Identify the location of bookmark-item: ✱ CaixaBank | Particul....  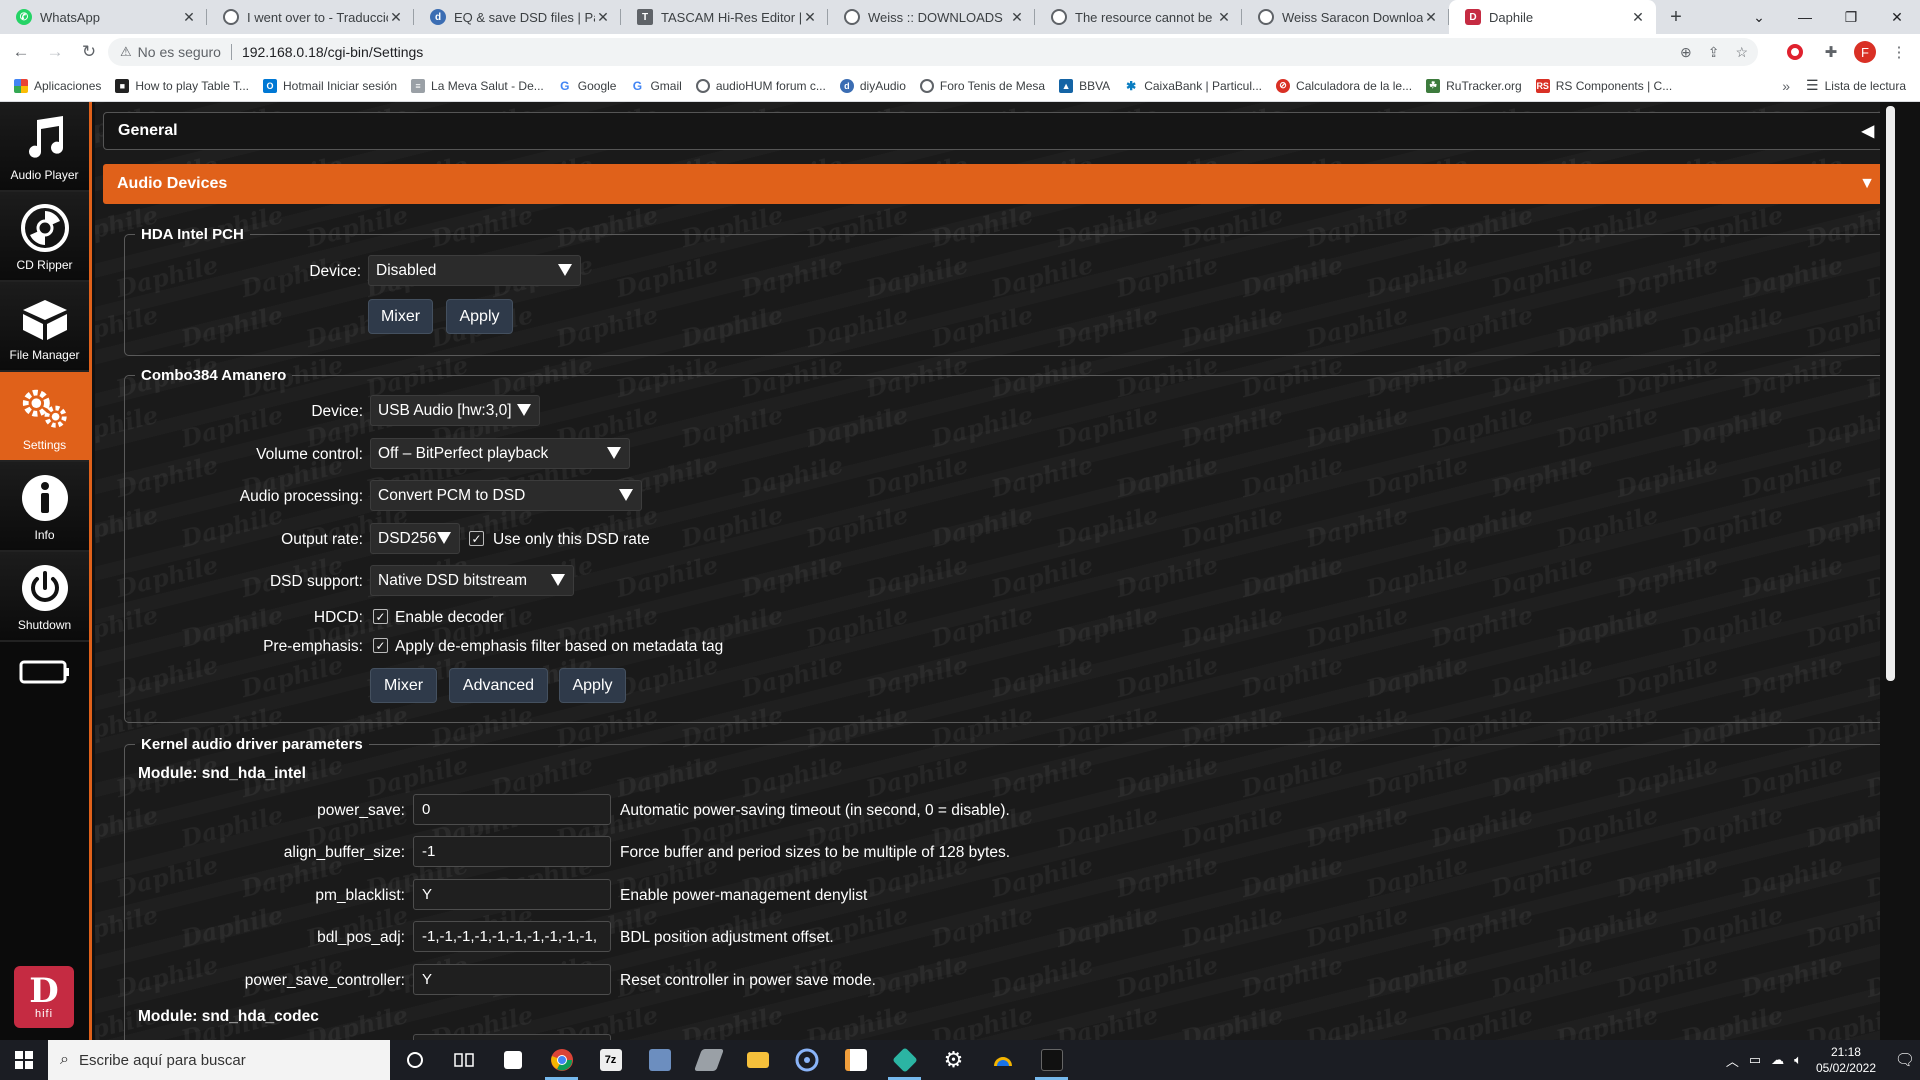
(1193, 85).